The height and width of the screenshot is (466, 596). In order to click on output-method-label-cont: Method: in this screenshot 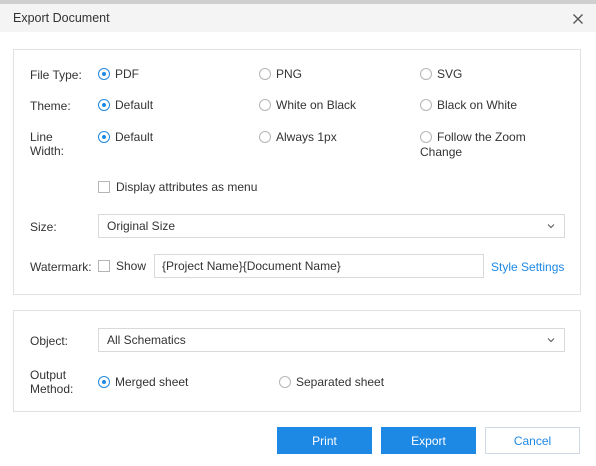, I will do `click(52, 389)`.